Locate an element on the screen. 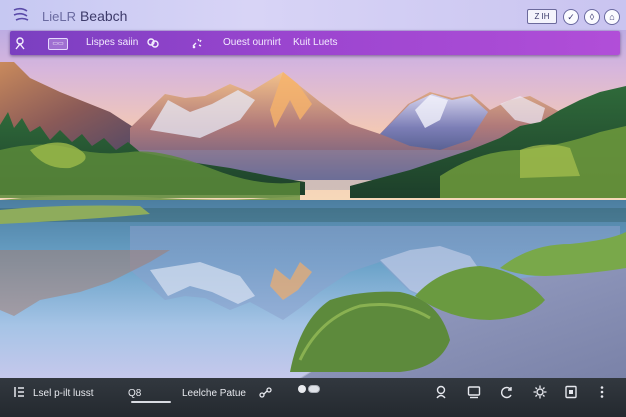  logo-icon is located at coordinates (21, 15).